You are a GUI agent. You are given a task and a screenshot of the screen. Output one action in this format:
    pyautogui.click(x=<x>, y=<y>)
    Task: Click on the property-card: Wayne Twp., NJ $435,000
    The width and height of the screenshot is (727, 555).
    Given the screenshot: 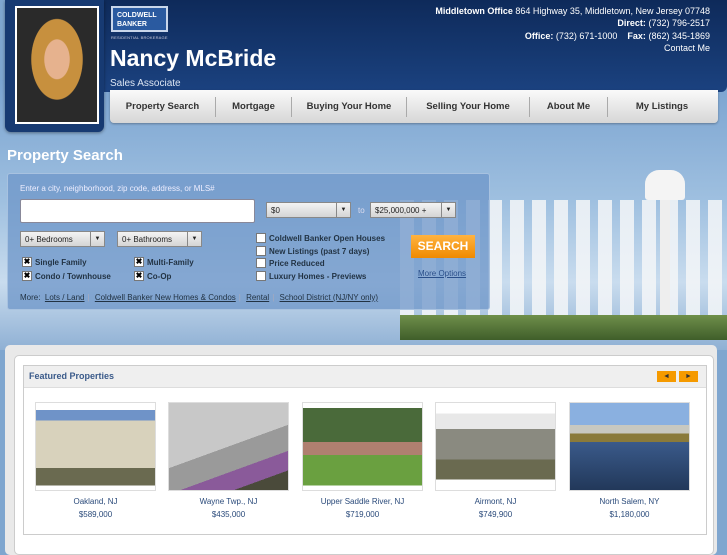 What is the action you would take?
    pyautogui.click(x=228, y=460)
    